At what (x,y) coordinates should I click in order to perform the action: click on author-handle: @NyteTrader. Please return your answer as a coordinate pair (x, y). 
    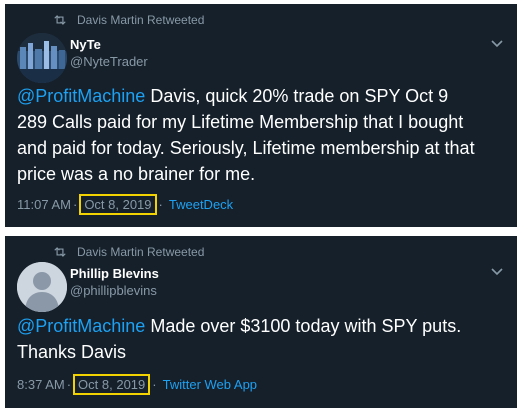
    Looking at the image, I should click on (109, 61).